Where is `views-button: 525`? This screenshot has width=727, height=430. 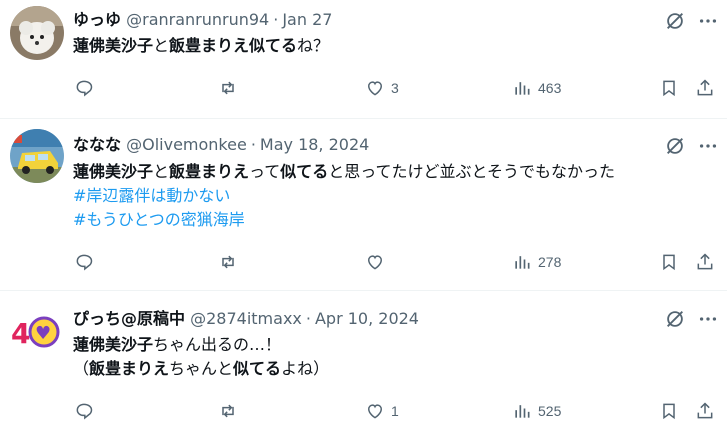
views-button: 525 is located at coordinates (536, 411).